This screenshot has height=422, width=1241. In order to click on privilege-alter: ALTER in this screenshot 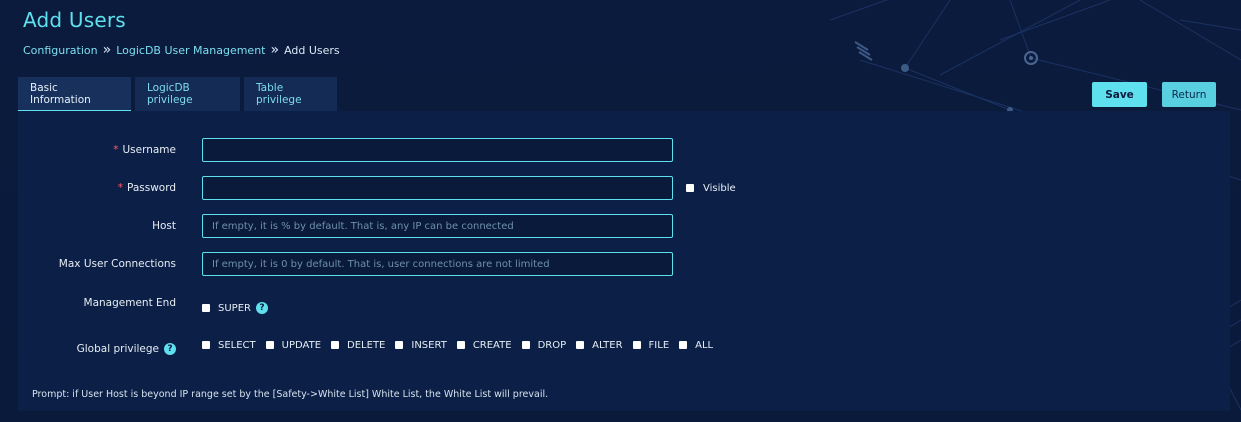, I will do `click(599, 345)`.